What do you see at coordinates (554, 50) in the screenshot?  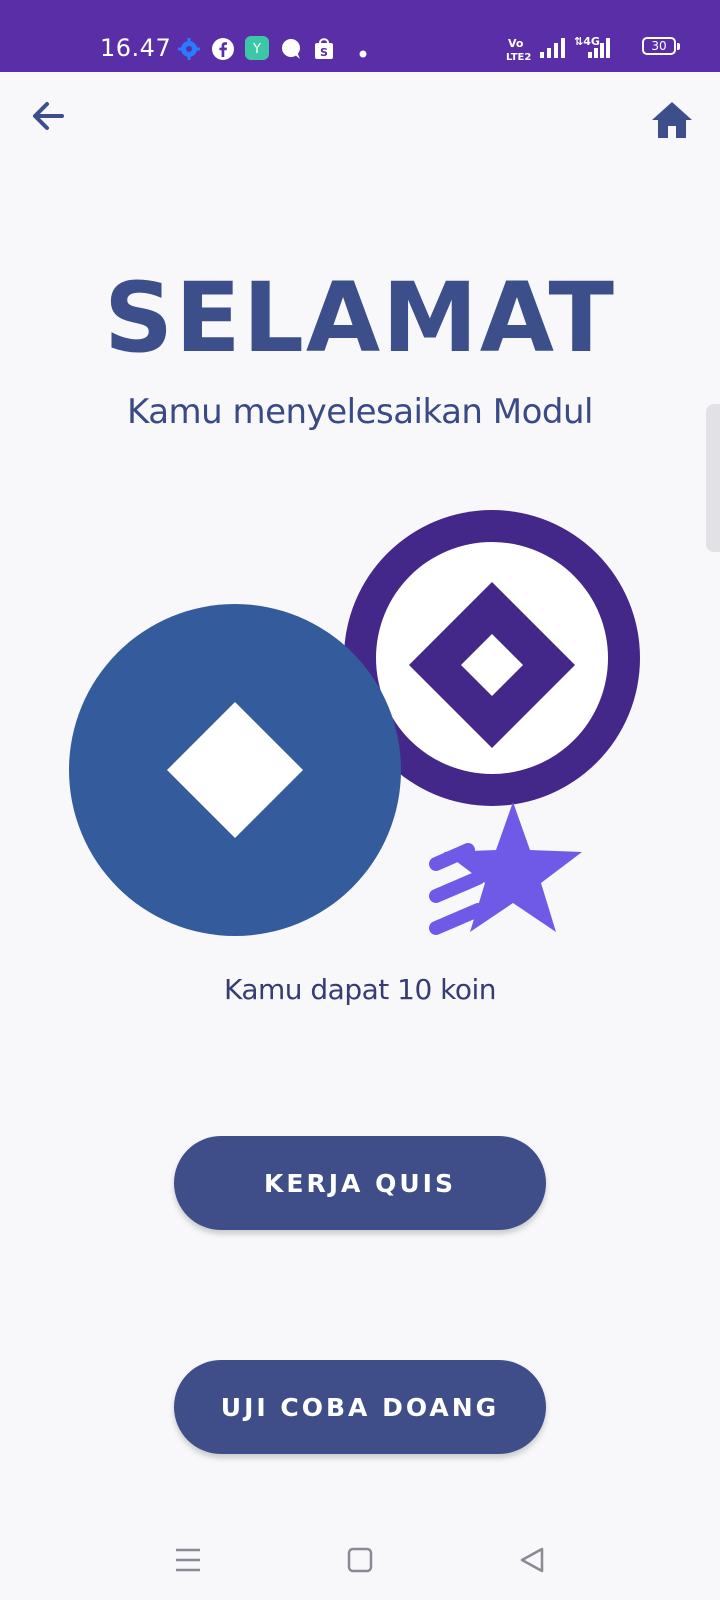 I see `signal-icon` at bounding box center [554, 50].